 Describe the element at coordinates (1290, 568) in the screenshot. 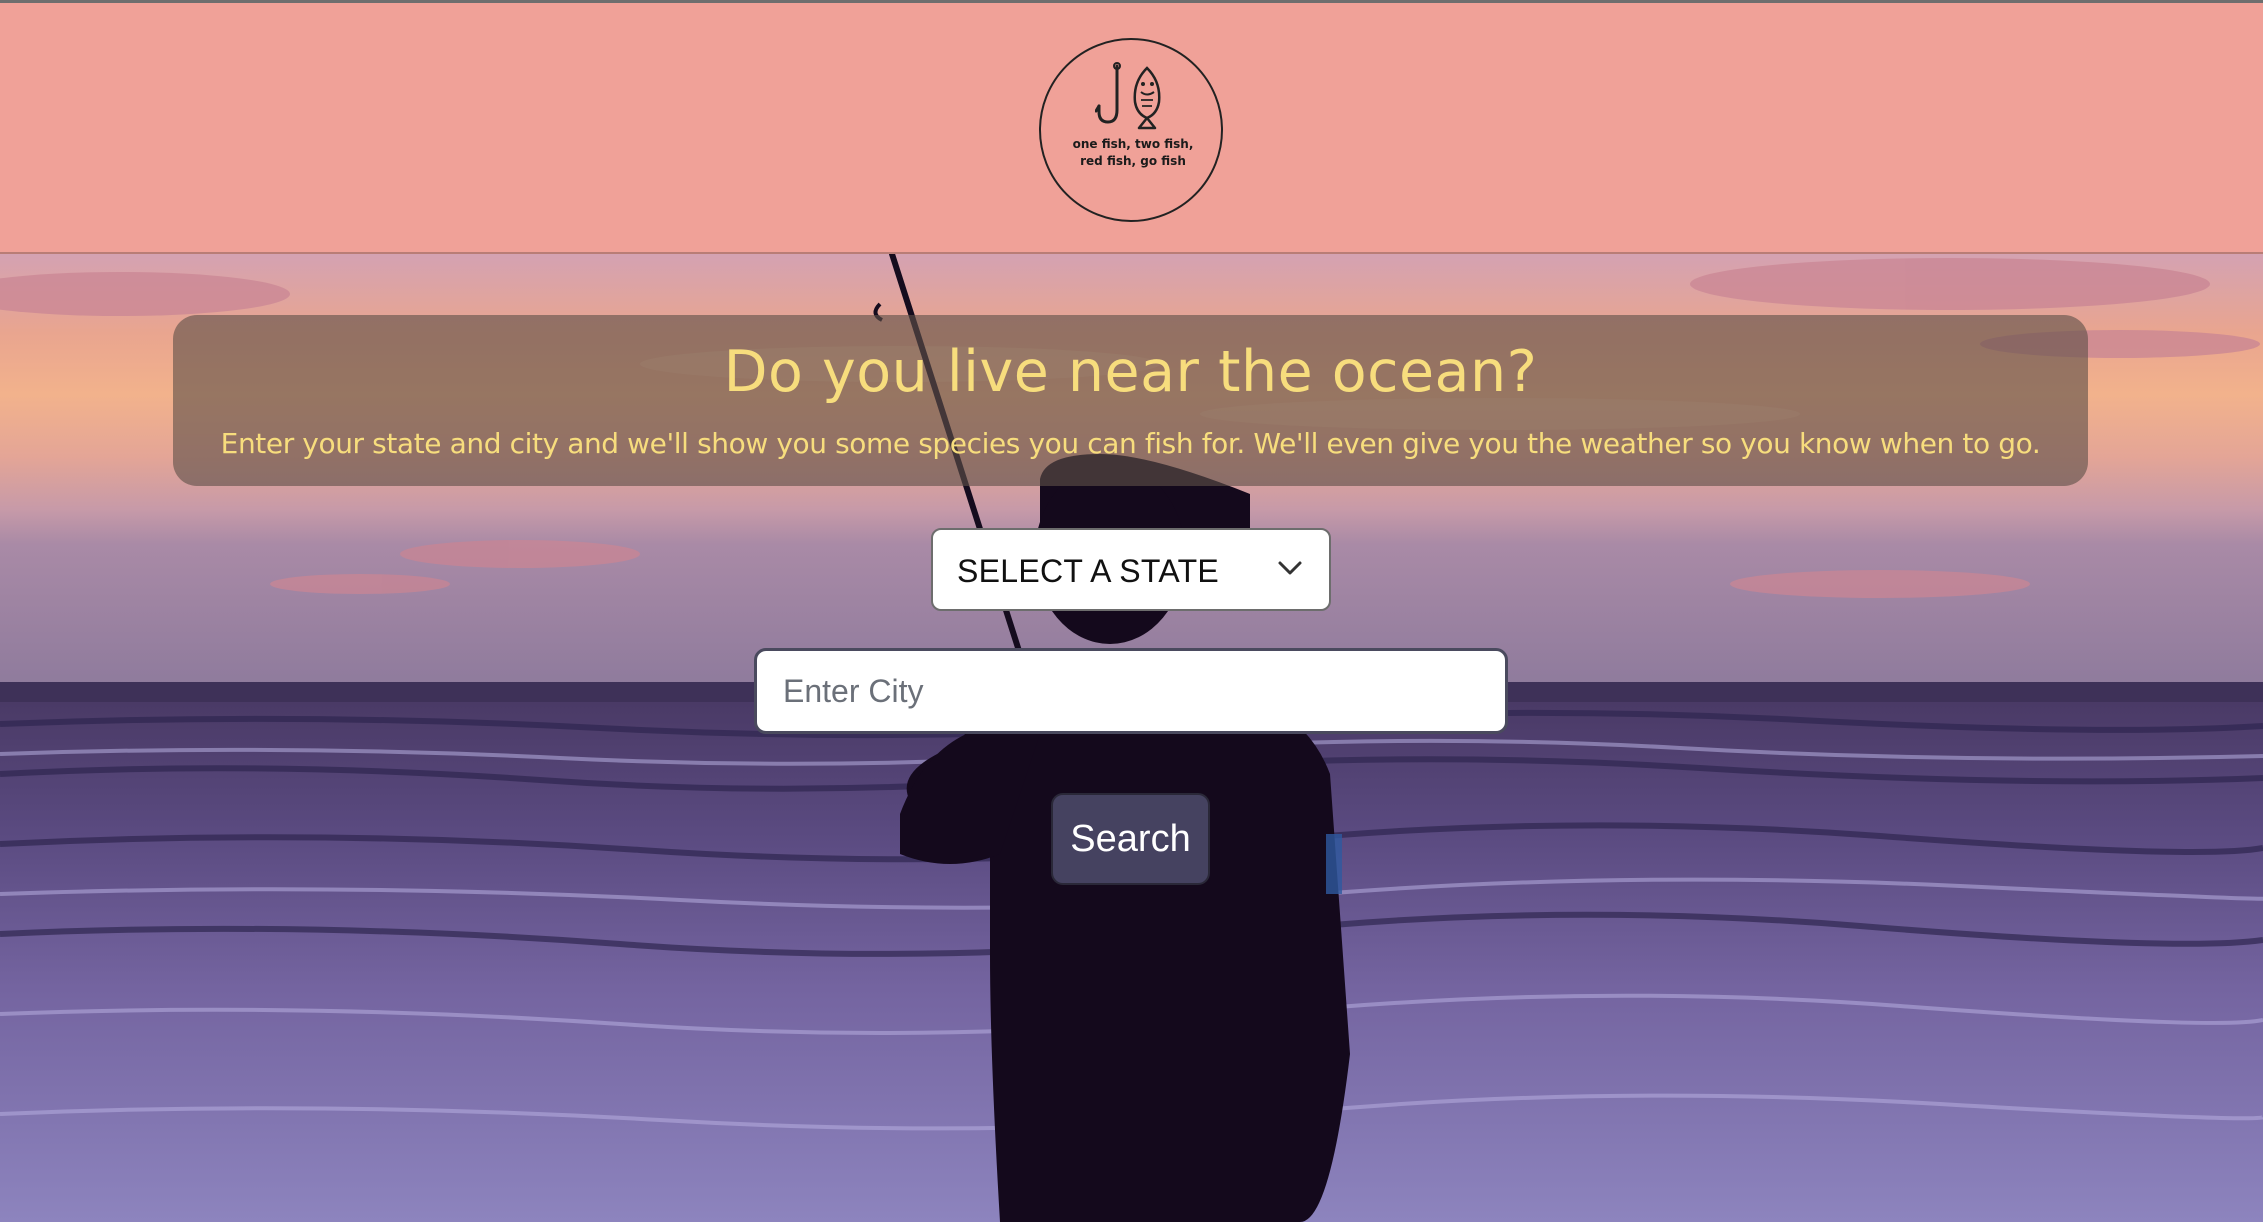

I see `chevron-down-icon` at that location.